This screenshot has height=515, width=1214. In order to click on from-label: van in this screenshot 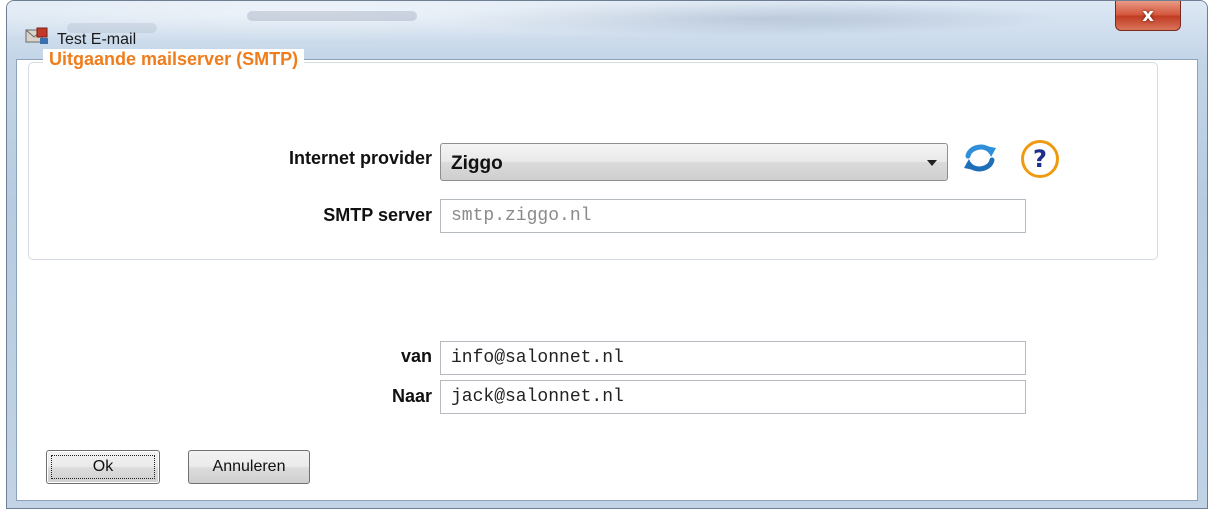, I will do `click(416, 356)`.